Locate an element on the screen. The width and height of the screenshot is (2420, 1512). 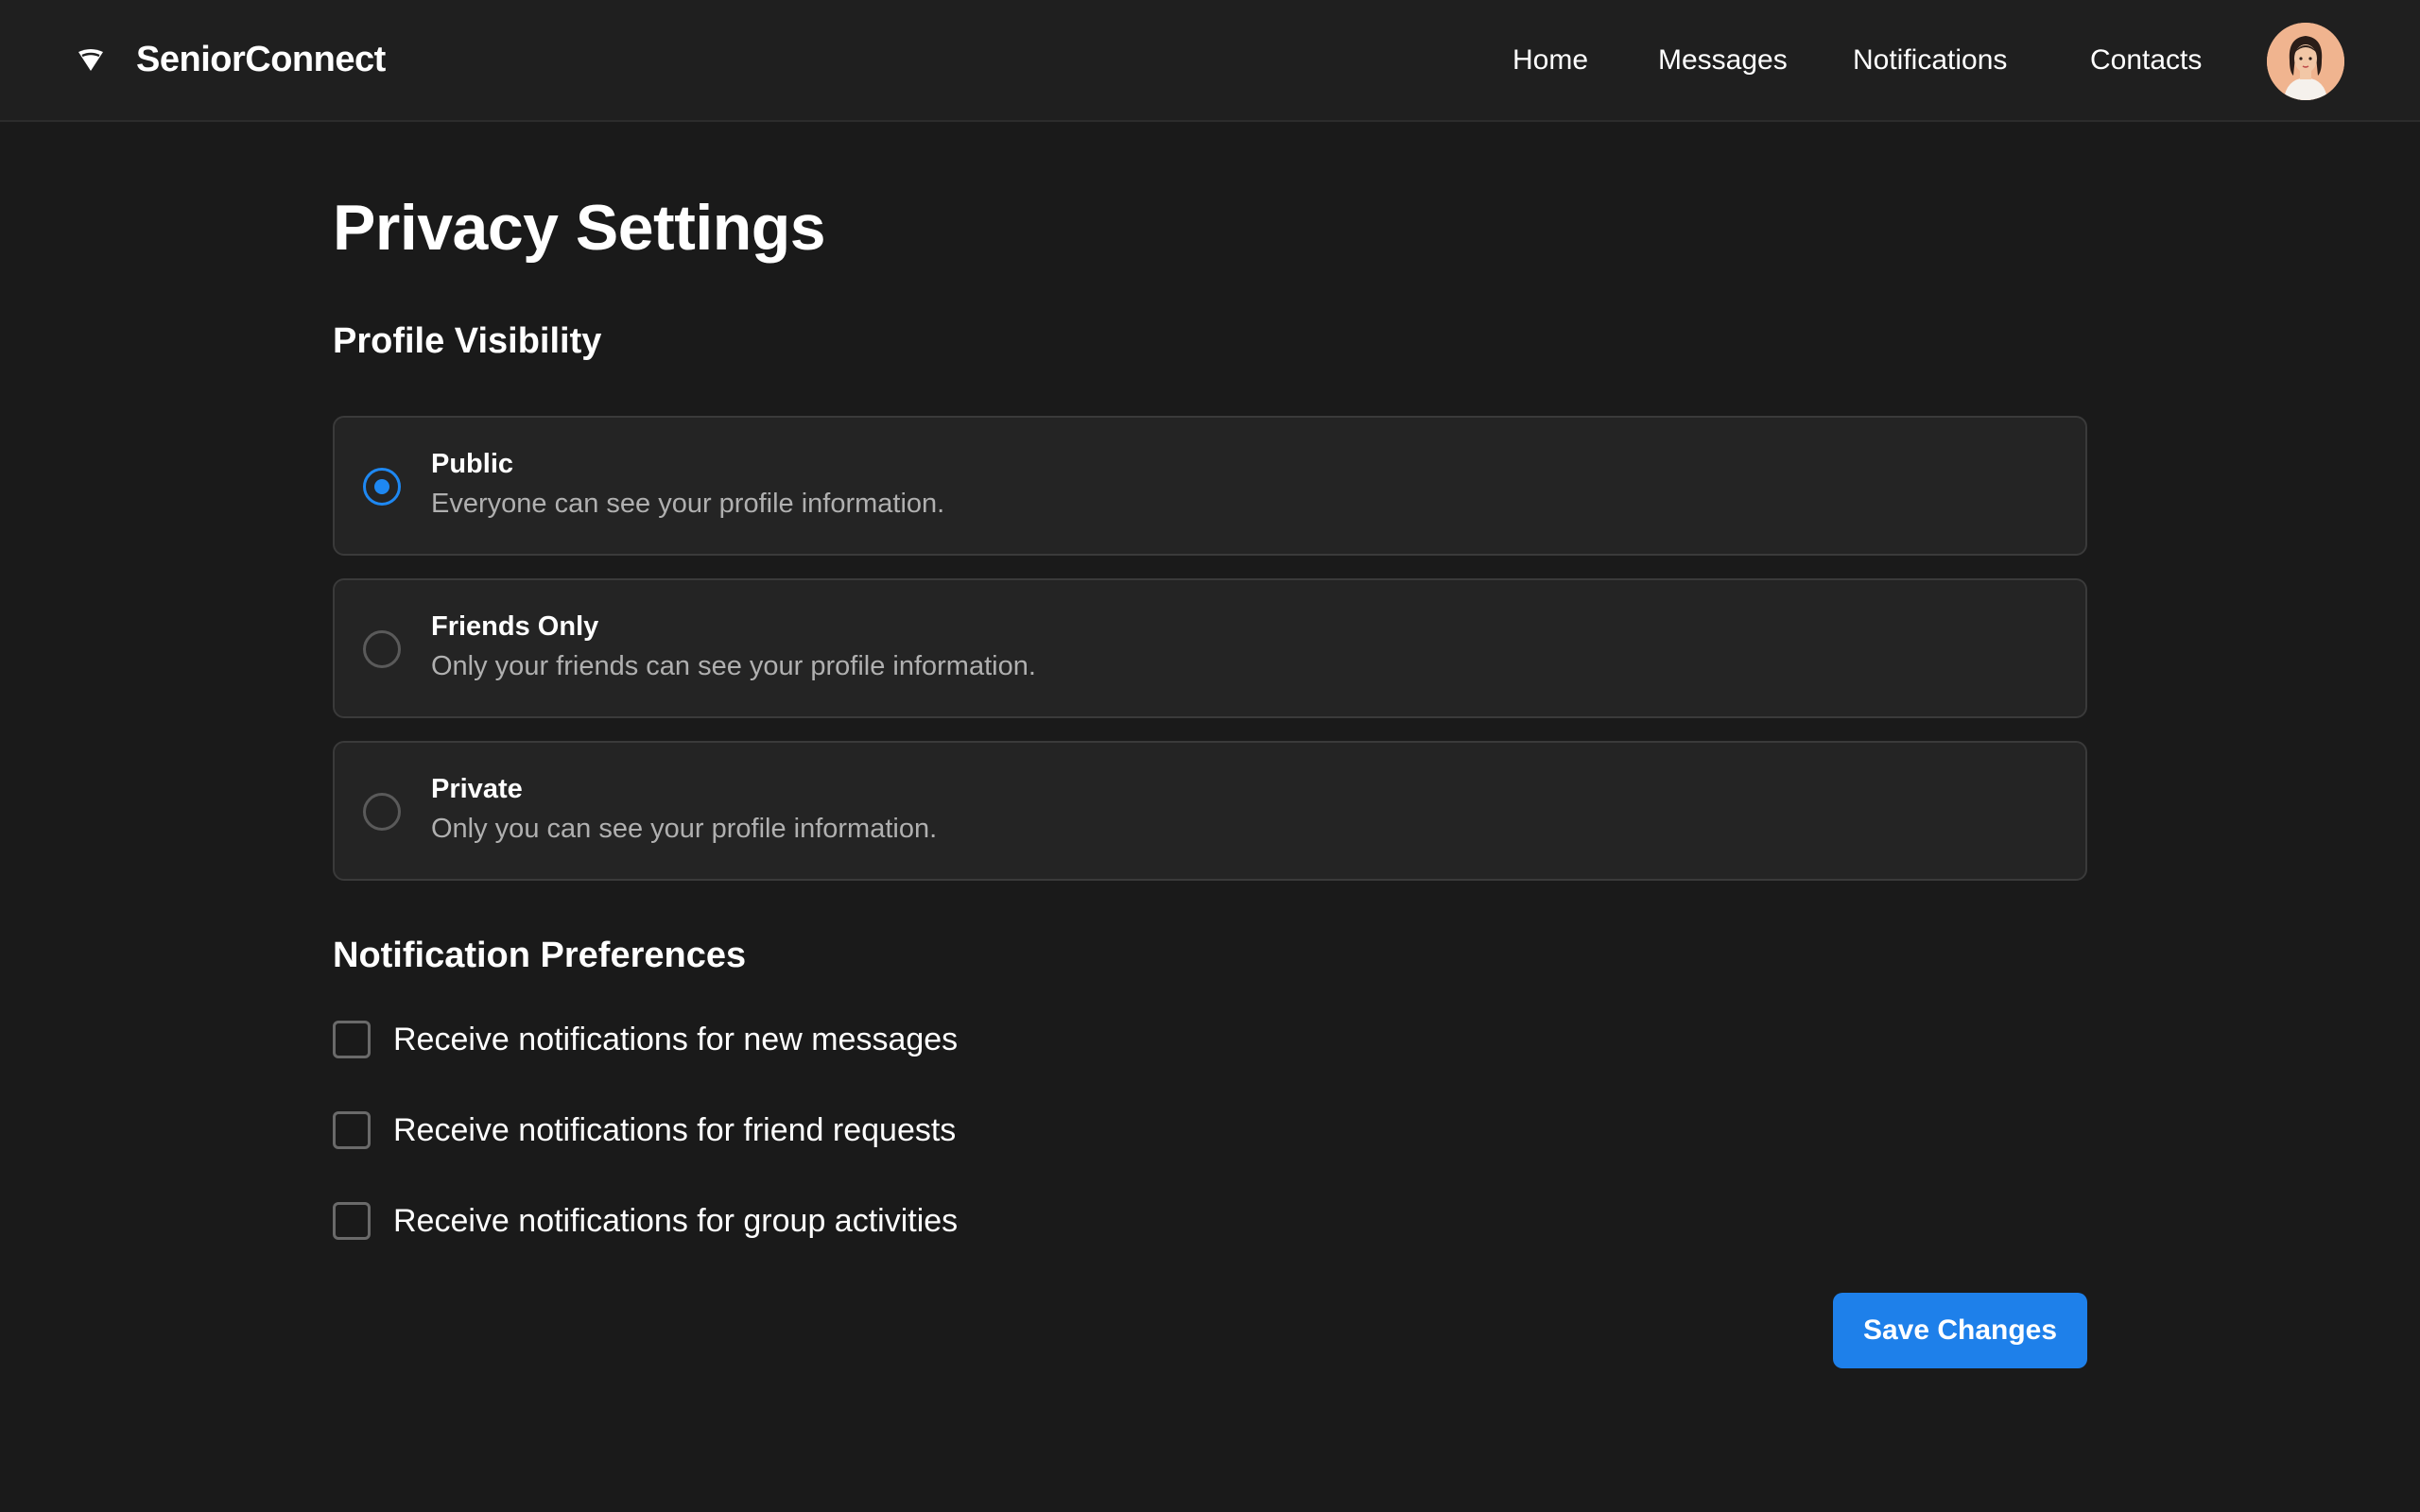
user-avatar is located at coordinates (2305, 61).